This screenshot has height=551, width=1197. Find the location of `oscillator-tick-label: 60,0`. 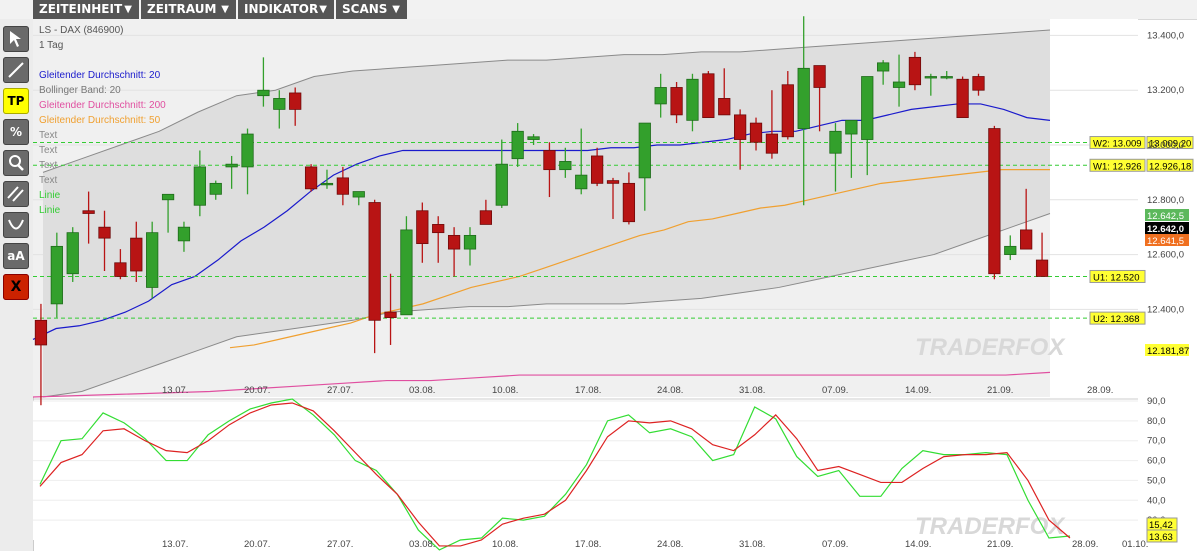

oscillator-tick-label: 60,0 is located at coordinates (1156, 461).